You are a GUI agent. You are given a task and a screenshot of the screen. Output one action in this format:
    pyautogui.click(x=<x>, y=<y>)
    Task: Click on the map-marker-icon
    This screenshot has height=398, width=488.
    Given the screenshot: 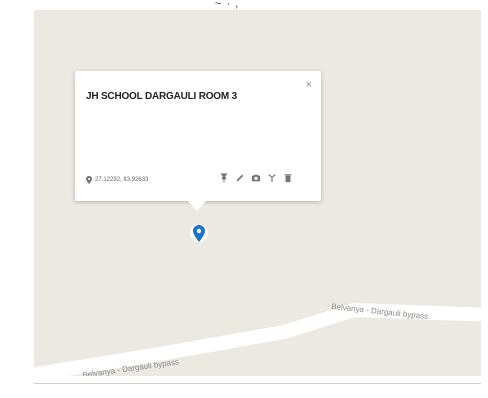 What is the action you would take?
    pyautogui.click(x=199, y=235)
    